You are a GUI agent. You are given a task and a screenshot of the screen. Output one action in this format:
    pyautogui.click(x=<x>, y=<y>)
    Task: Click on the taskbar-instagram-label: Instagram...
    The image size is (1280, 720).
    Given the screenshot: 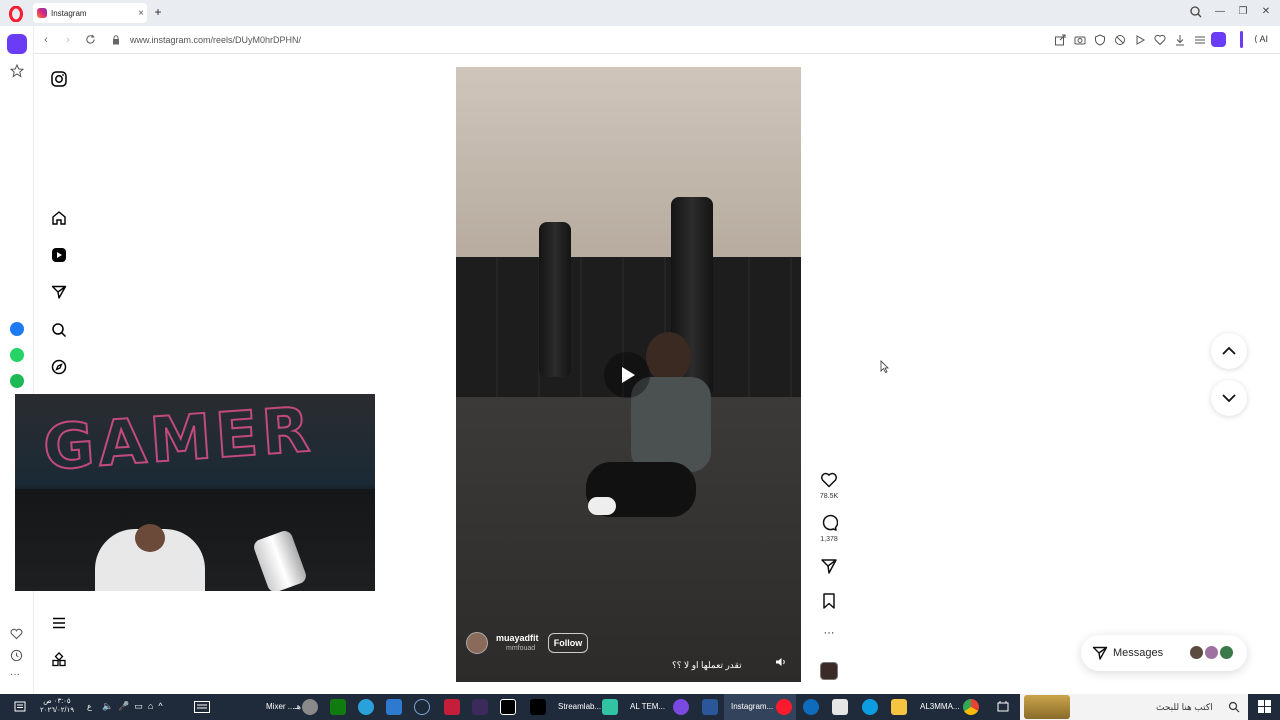 What is the action you would take?
    pyautogui.click(x=752, y=706)
    